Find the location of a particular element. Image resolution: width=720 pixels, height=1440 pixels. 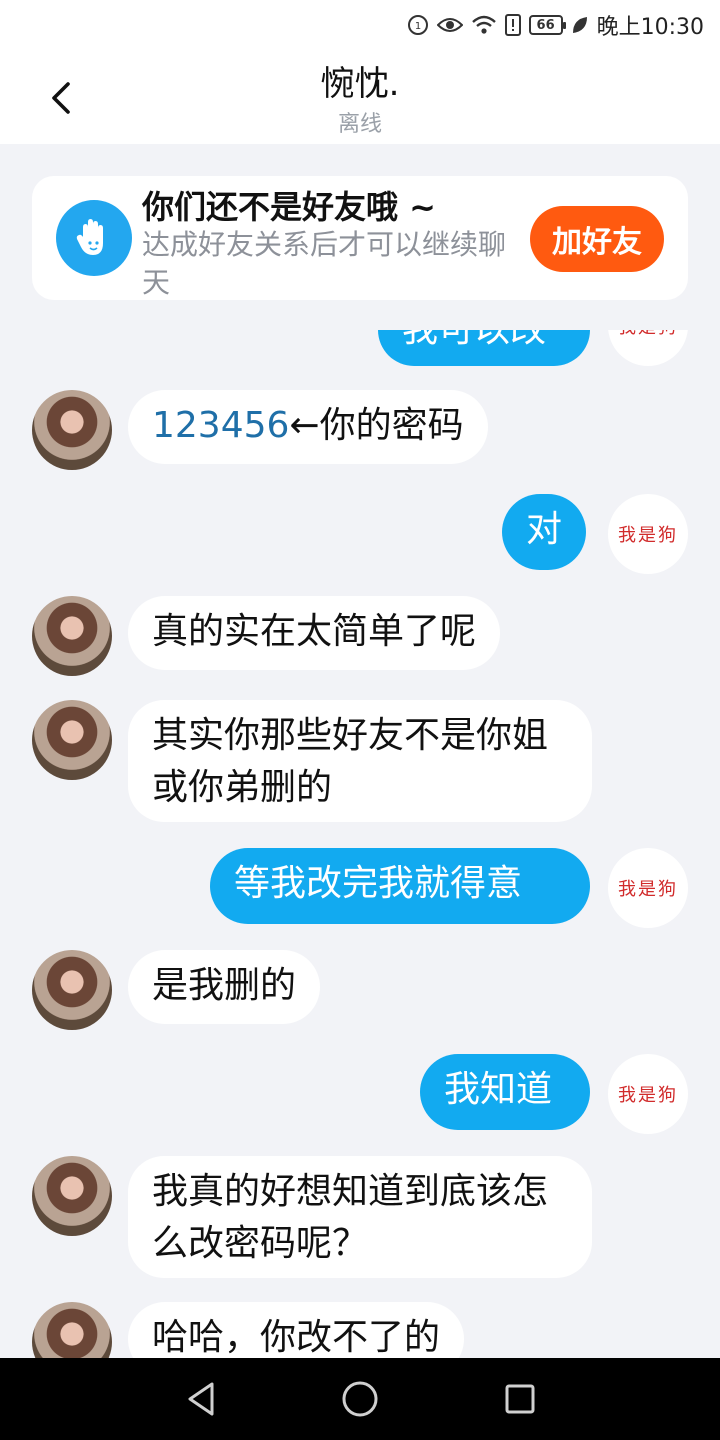

message-bubble-outgoing: 我知道 is located at coordinates (505, 1092).